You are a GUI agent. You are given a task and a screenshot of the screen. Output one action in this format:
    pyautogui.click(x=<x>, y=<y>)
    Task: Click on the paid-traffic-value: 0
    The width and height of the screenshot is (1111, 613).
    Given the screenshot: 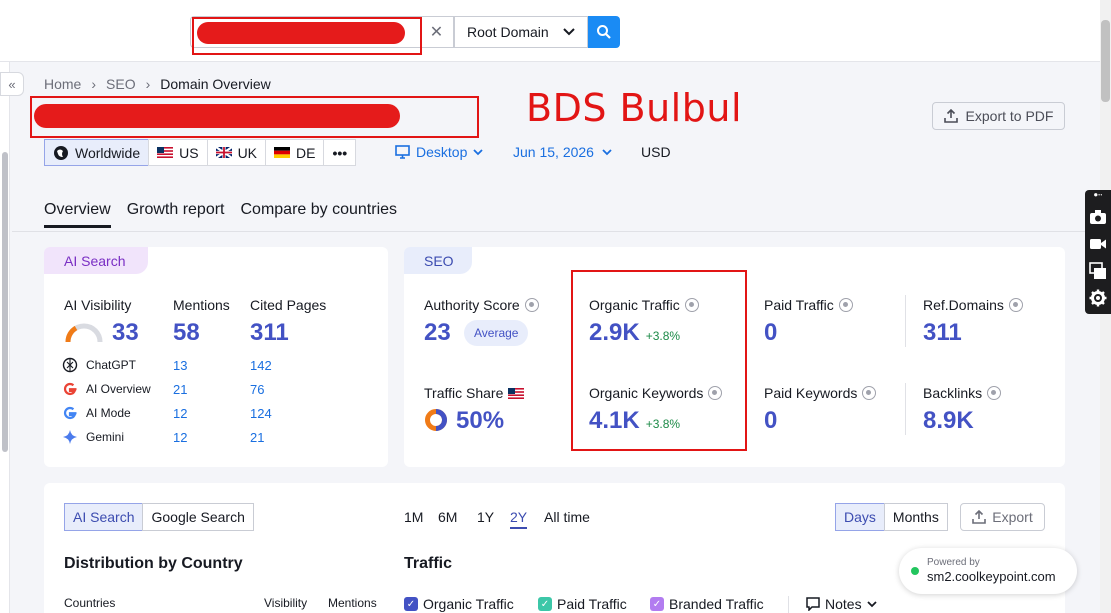 What is the action you would take?
    pyautogui.click(x=770, y=333)
    